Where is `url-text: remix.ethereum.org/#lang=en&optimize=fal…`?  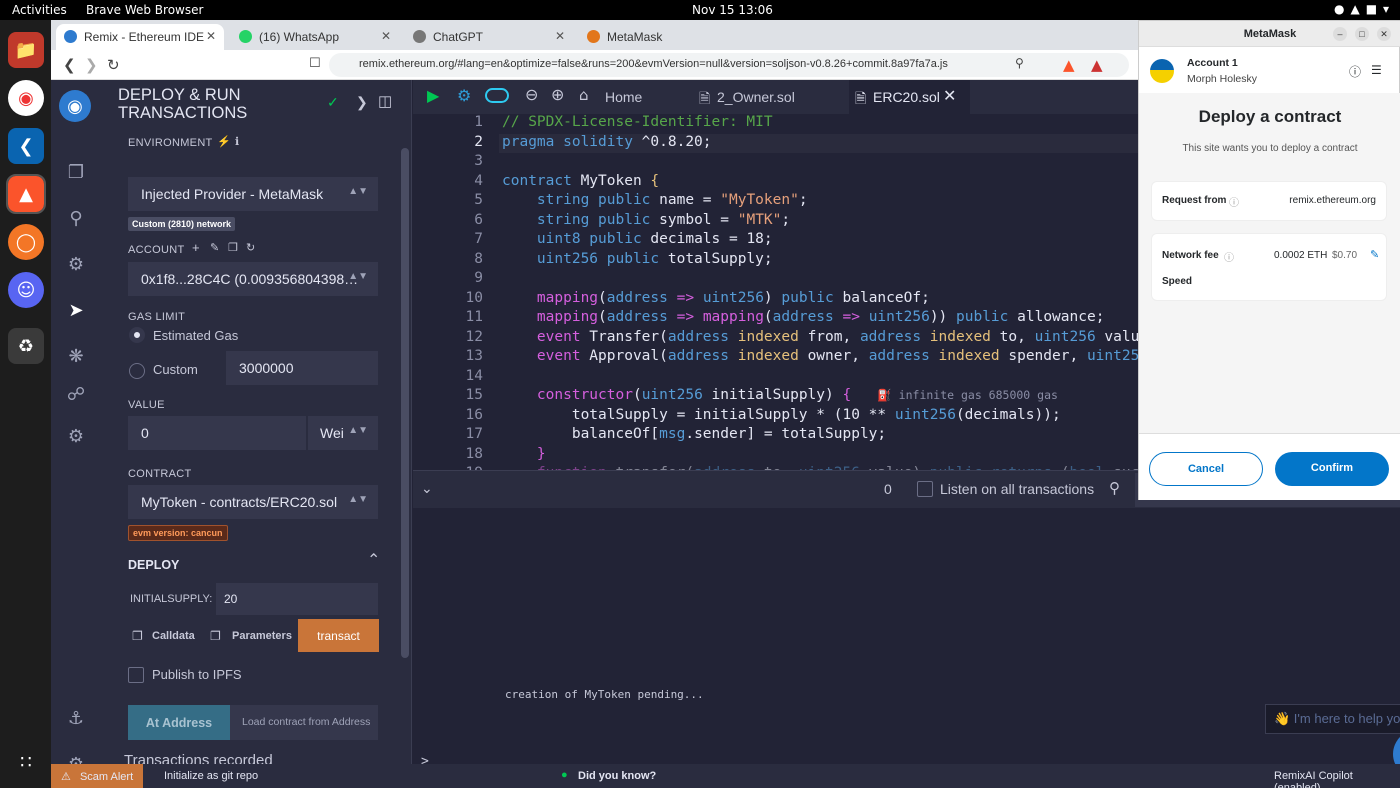 url-text: remix.ethereum.org/#lang=en&optimize=fal… is located at coordinates (653, 64).